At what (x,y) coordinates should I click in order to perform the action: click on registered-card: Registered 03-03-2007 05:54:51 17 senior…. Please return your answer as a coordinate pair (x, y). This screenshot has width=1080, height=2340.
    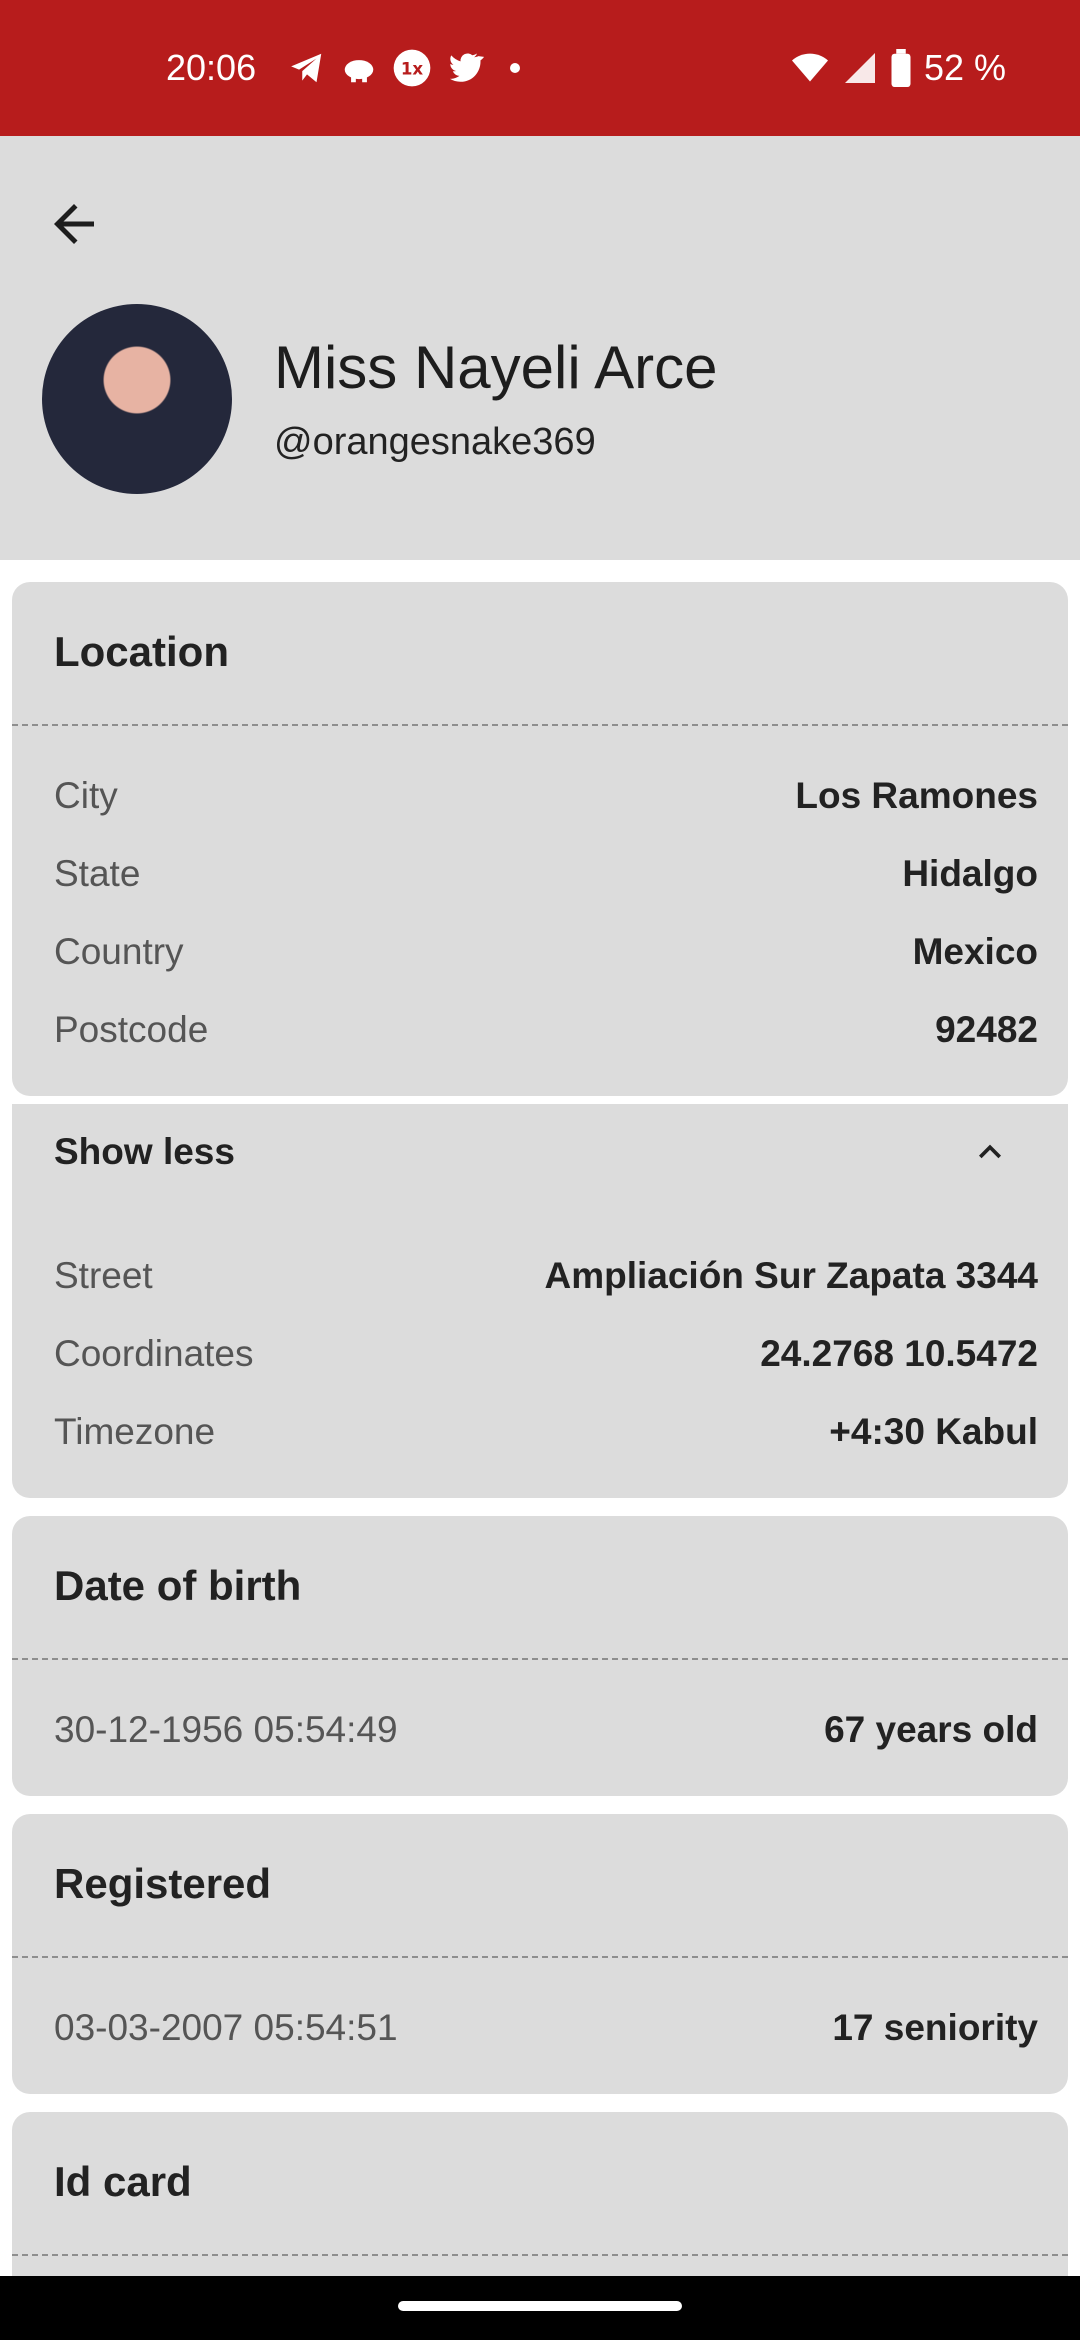
    Looking at the image, I should click on (540, 1954).